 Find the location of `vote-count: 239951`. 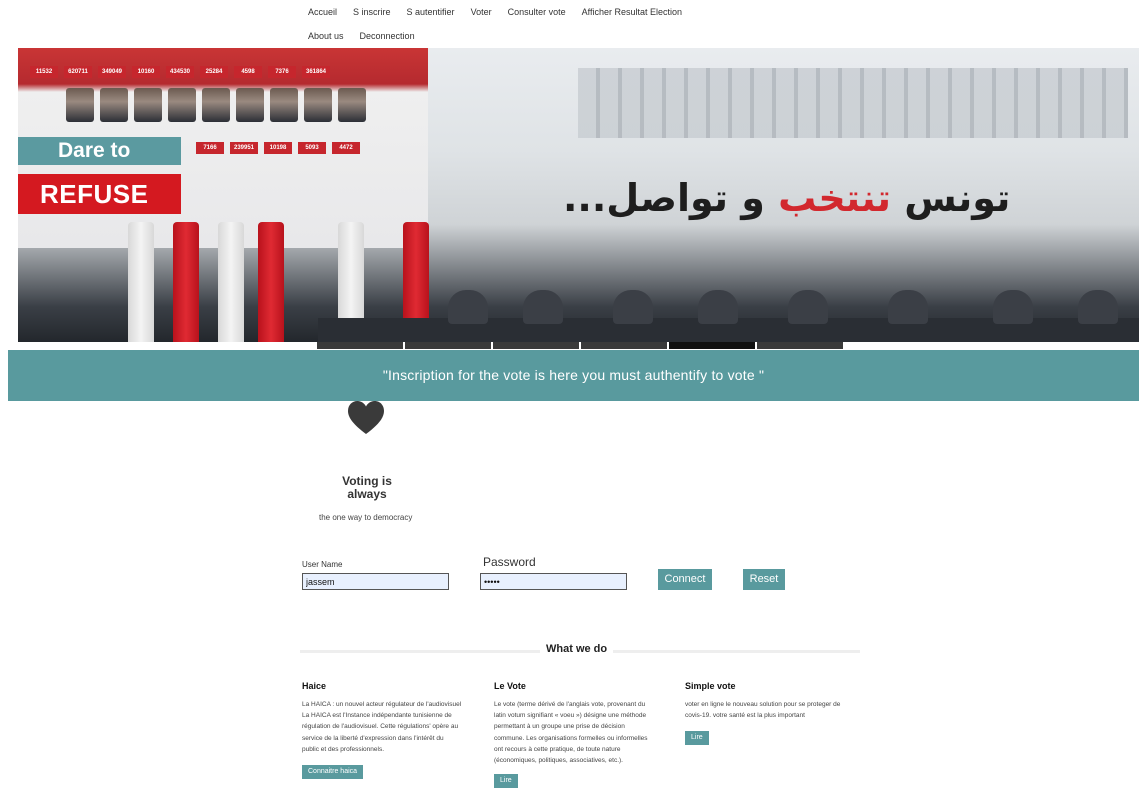

vote-count: 239951 is located at coordinates (244, 148).